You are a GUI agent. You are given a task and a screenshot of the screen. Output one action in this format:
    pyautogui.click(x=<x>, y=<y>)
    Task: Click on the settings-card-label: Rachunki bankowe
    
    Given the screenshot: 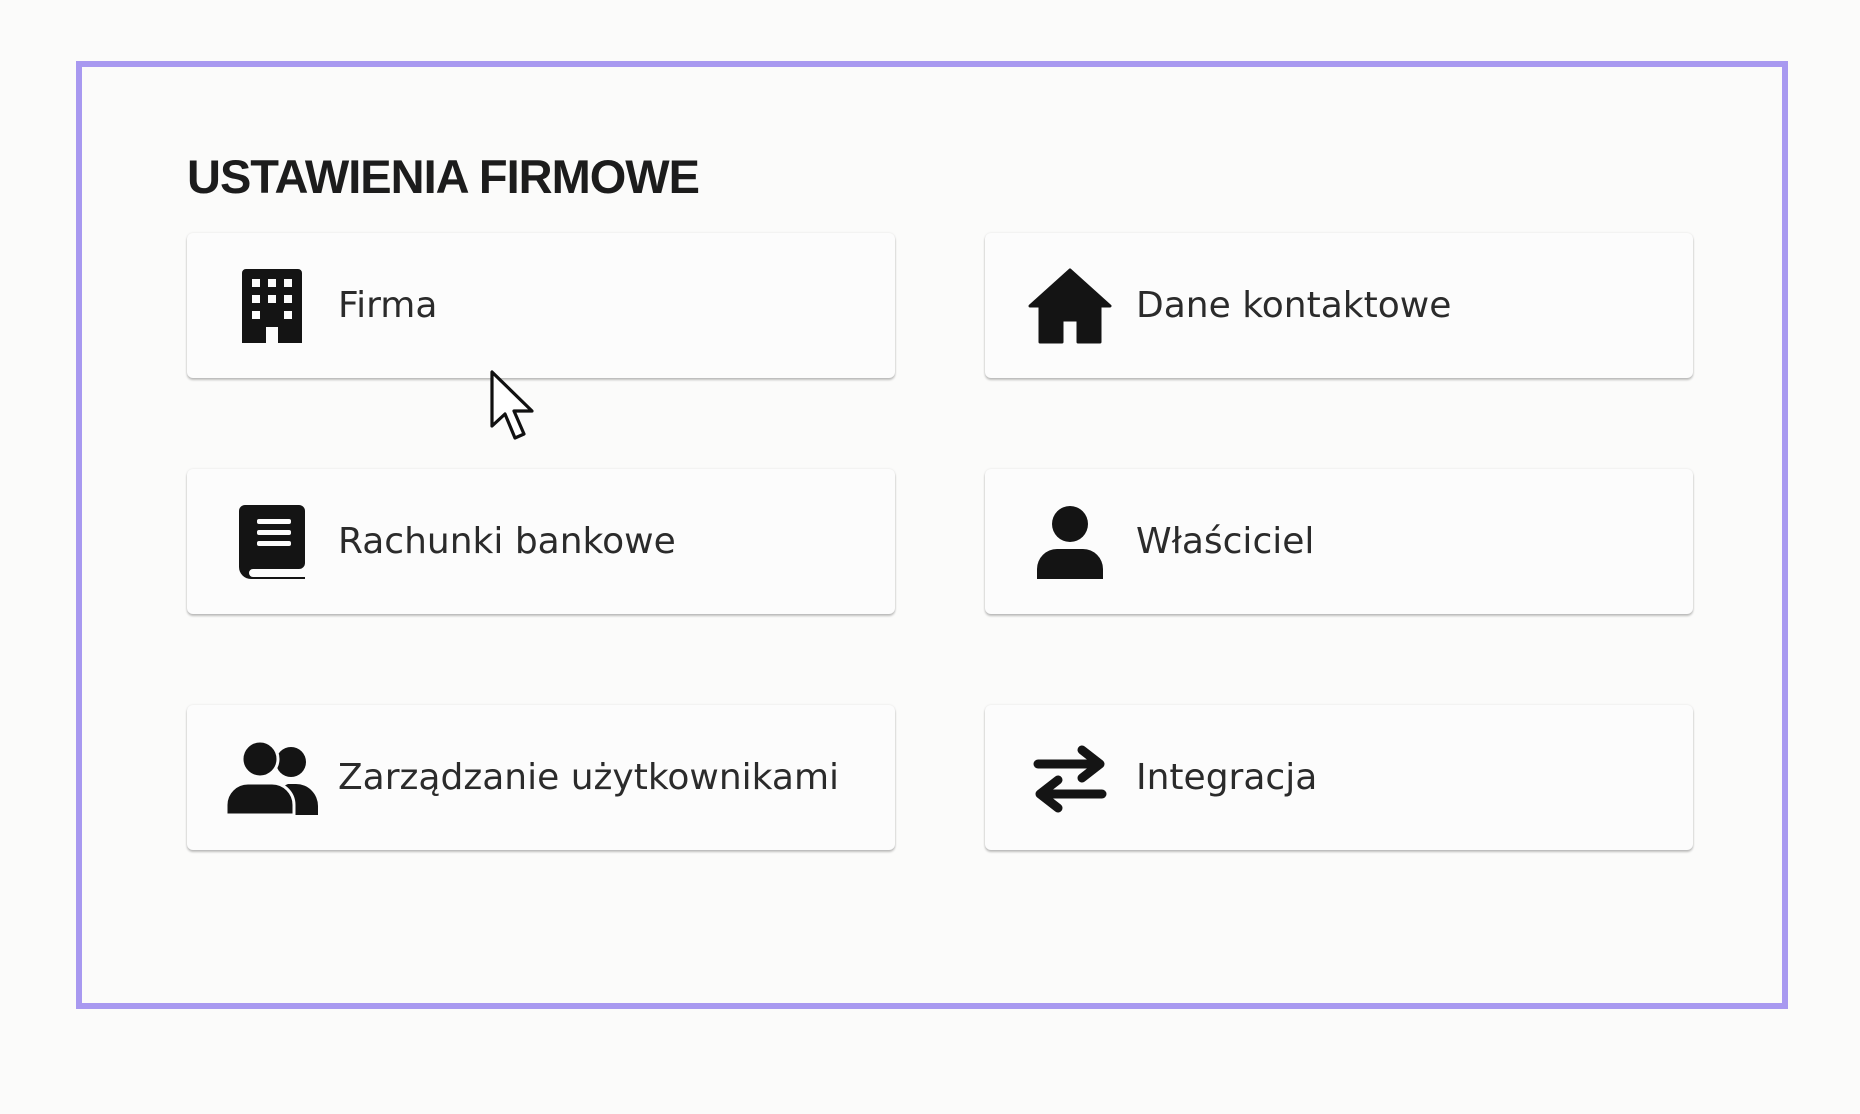 What is the action you would take?
    pyautogui.click(x=507, y=541)
    